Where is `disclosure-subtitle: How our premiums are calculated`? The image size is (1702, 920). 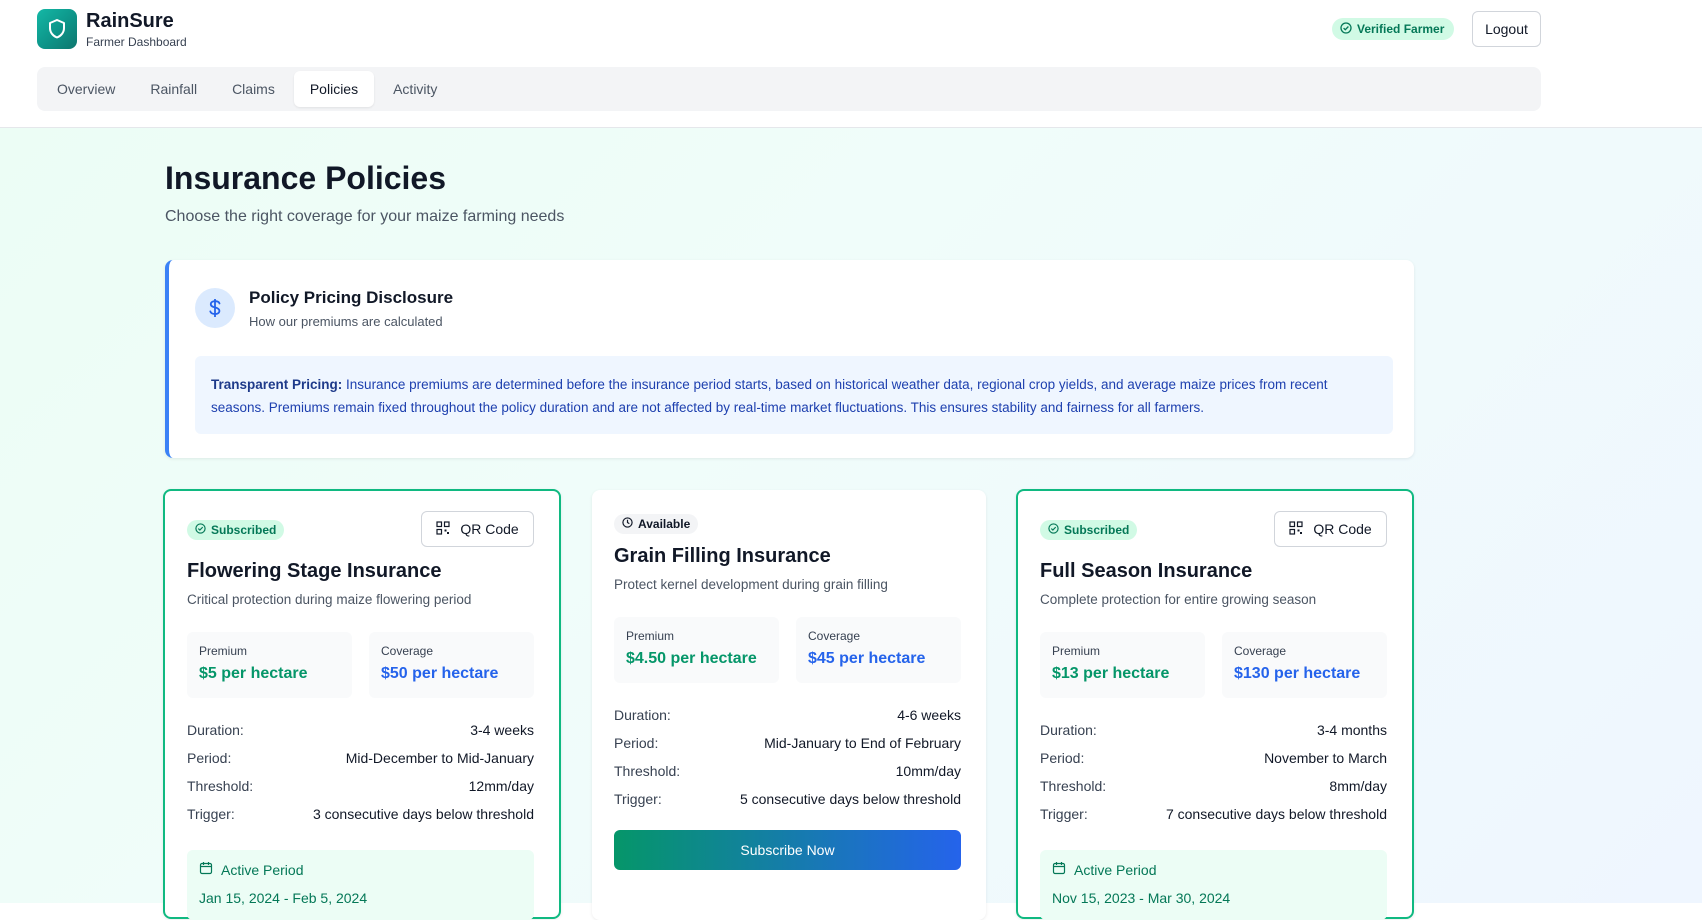
disclosure-subtitle: How our premiums are calculated is located at coordinates (346, 321).